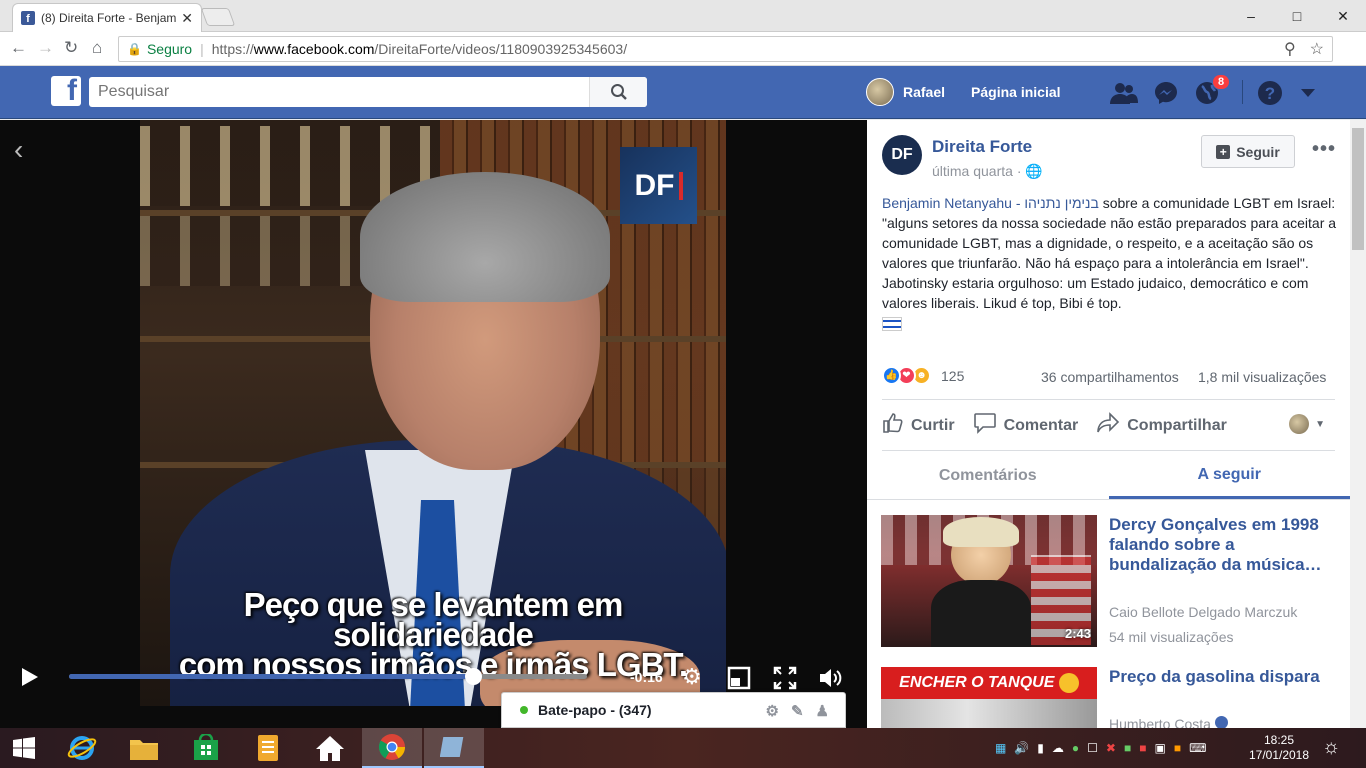 Image resolution: width=1366 pixels, height=768 pixels. Describe the element at coordinates (474, 676) in the screenshot. I see `progress-handle` at that location.